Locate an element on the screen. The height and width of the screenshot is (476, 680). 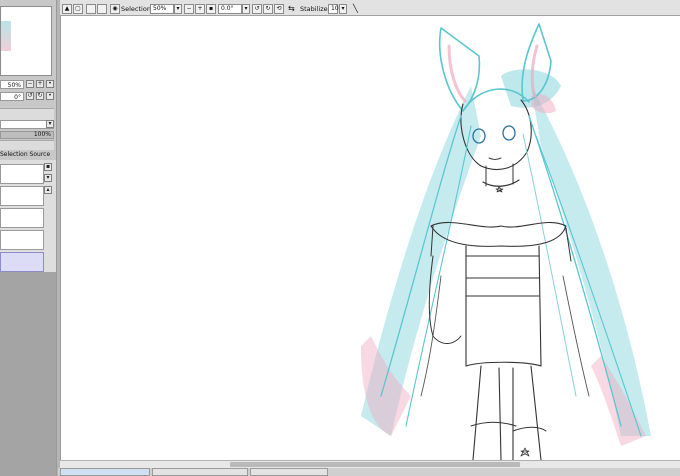
horizontal-scrollbar is located at coordinates (370, 464).